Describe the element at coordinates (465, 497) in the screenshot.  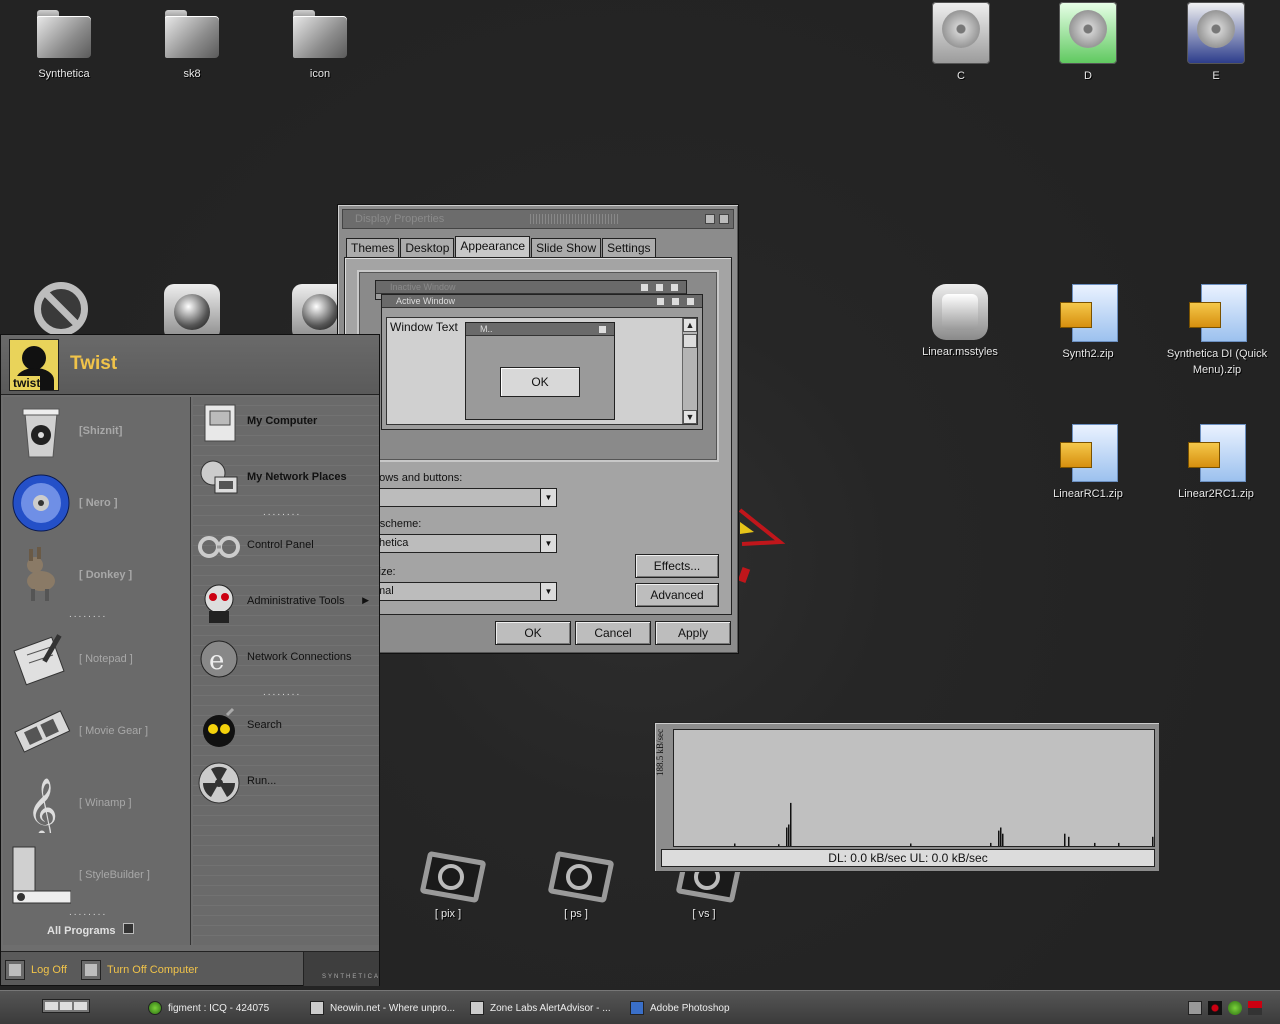
I see `windows-buttons-select: ▼` at that location.